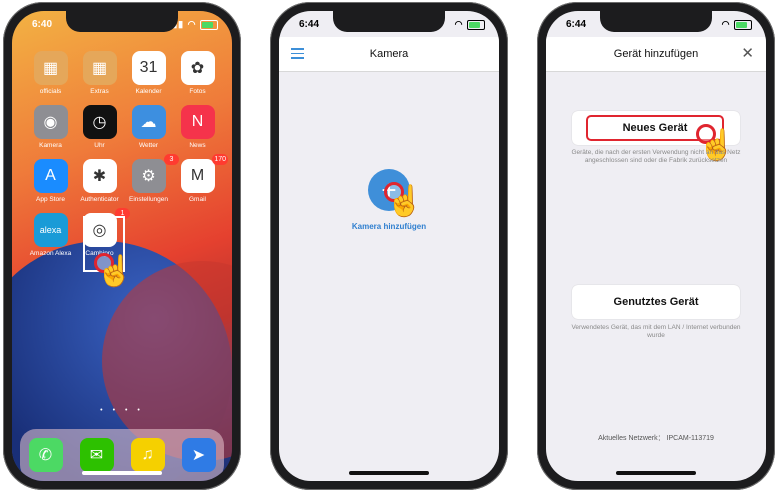  I want to click on app-gmail: M 170 Gmail, so click(200, 178).